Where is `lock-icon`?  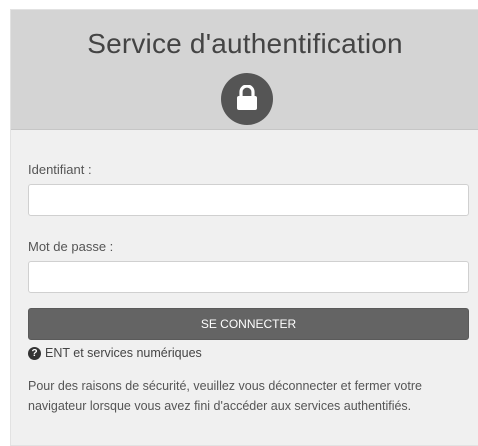
lock-icon is located at coordinates (247, 97).